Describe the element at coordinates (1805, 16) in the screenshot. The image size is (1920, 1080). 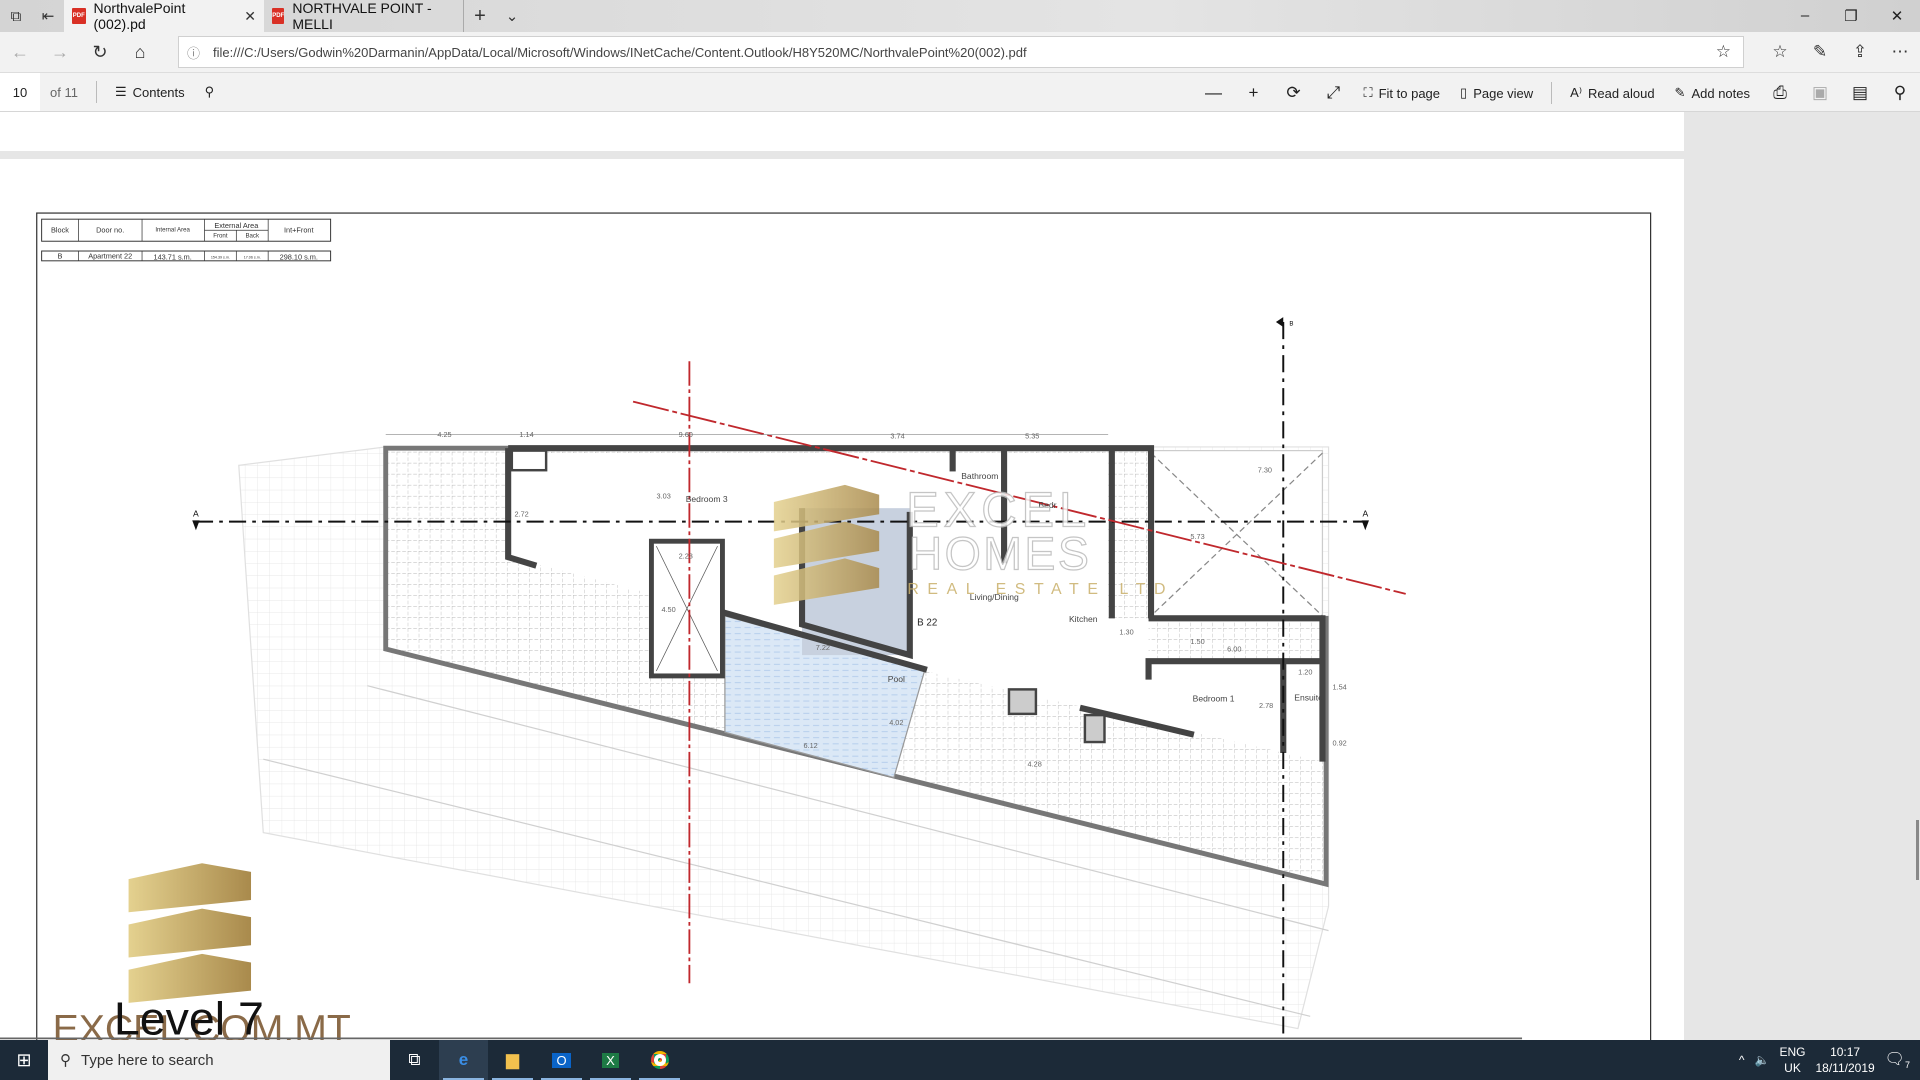
I see `minimize-icon: –` at that location.